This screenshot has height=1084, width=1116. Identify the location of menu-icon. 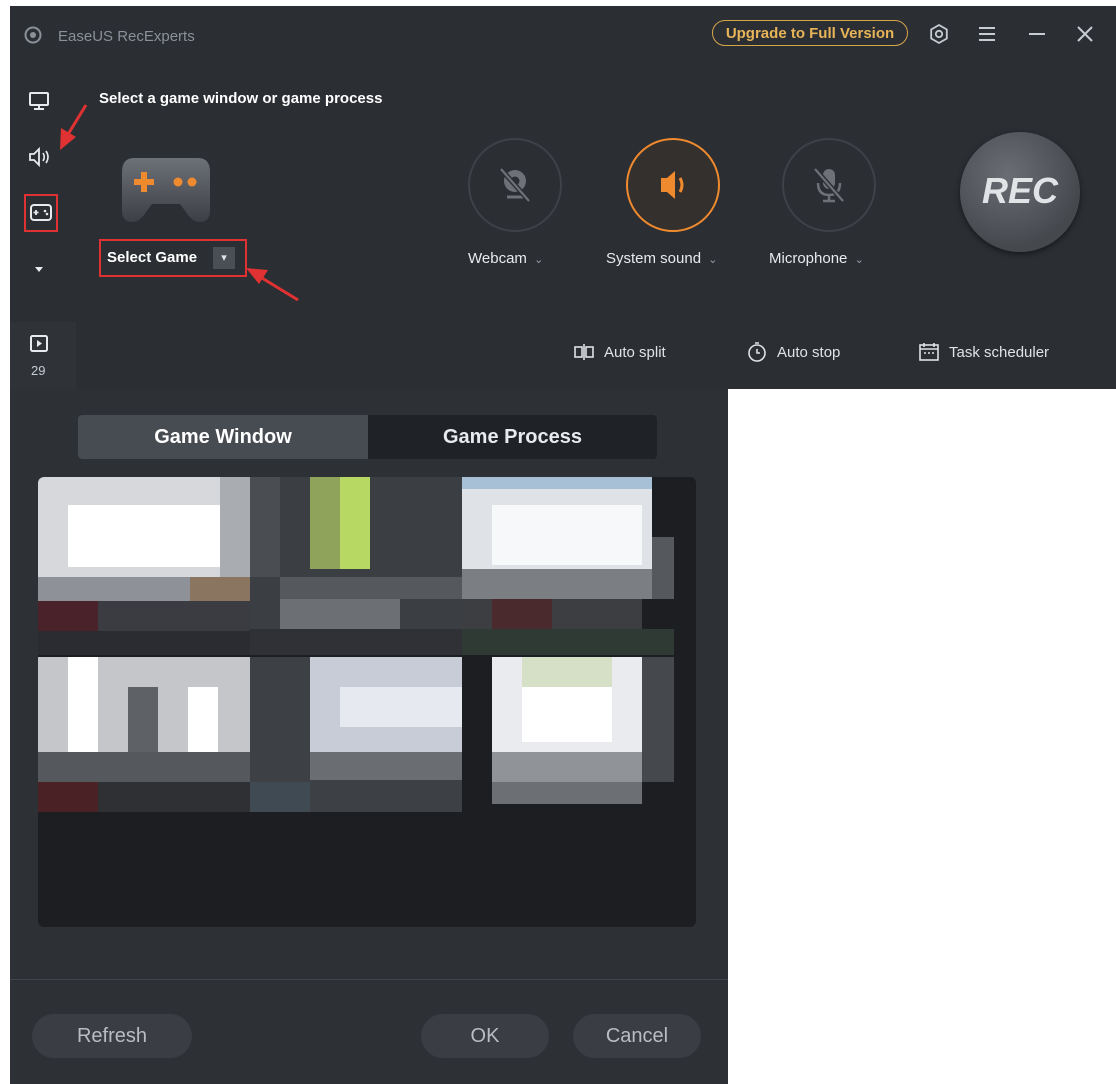
(987, 34).